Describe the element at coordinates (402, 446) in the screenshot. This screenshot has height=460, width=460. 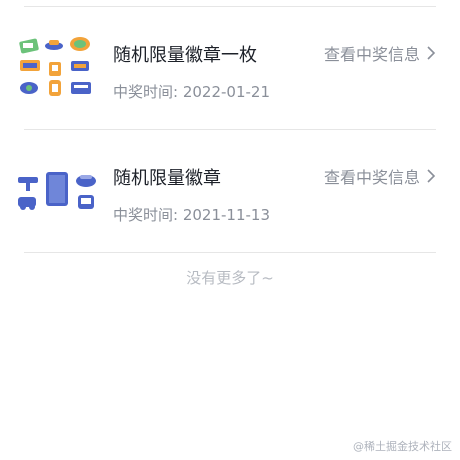
I see `watermark: @稀土掘金技术社区` at that location.